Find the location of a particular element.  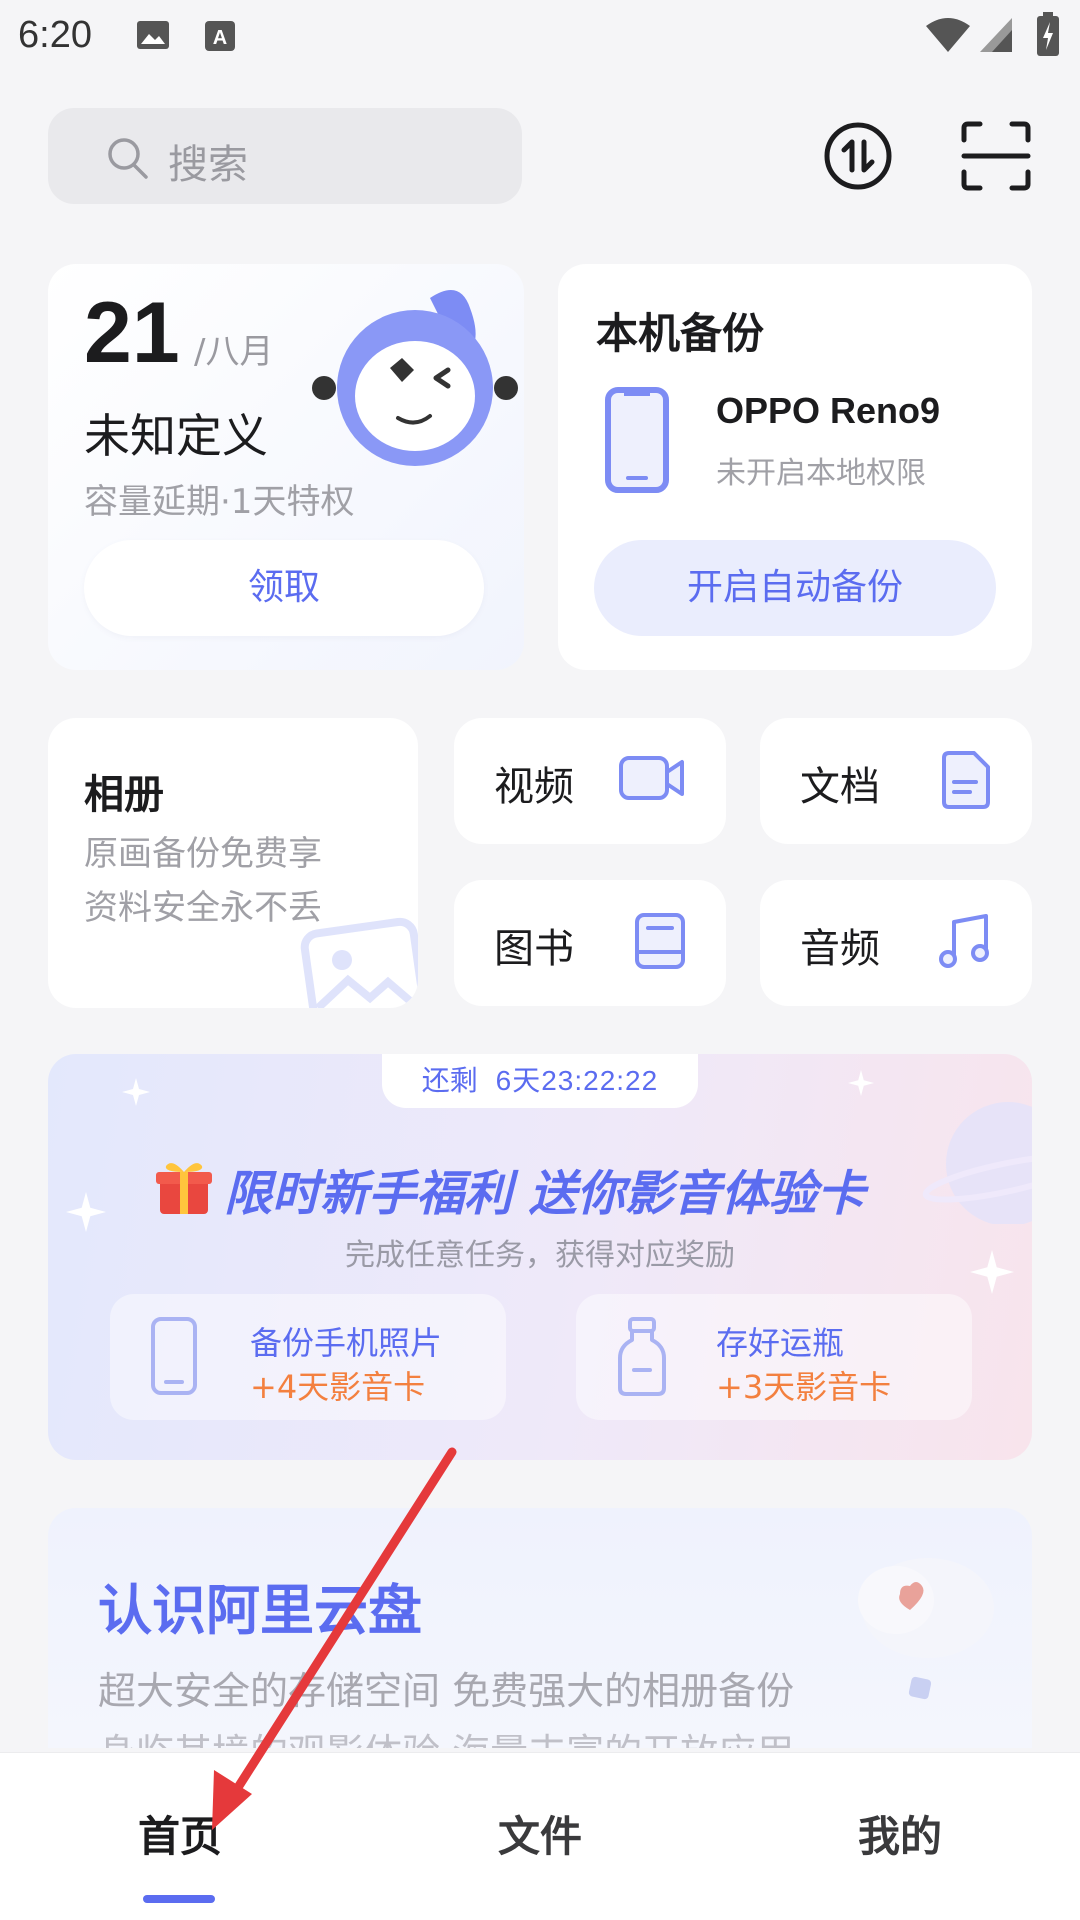

bottom-nav: 首页 文件 我的 is located at coordinates (540, 1836).